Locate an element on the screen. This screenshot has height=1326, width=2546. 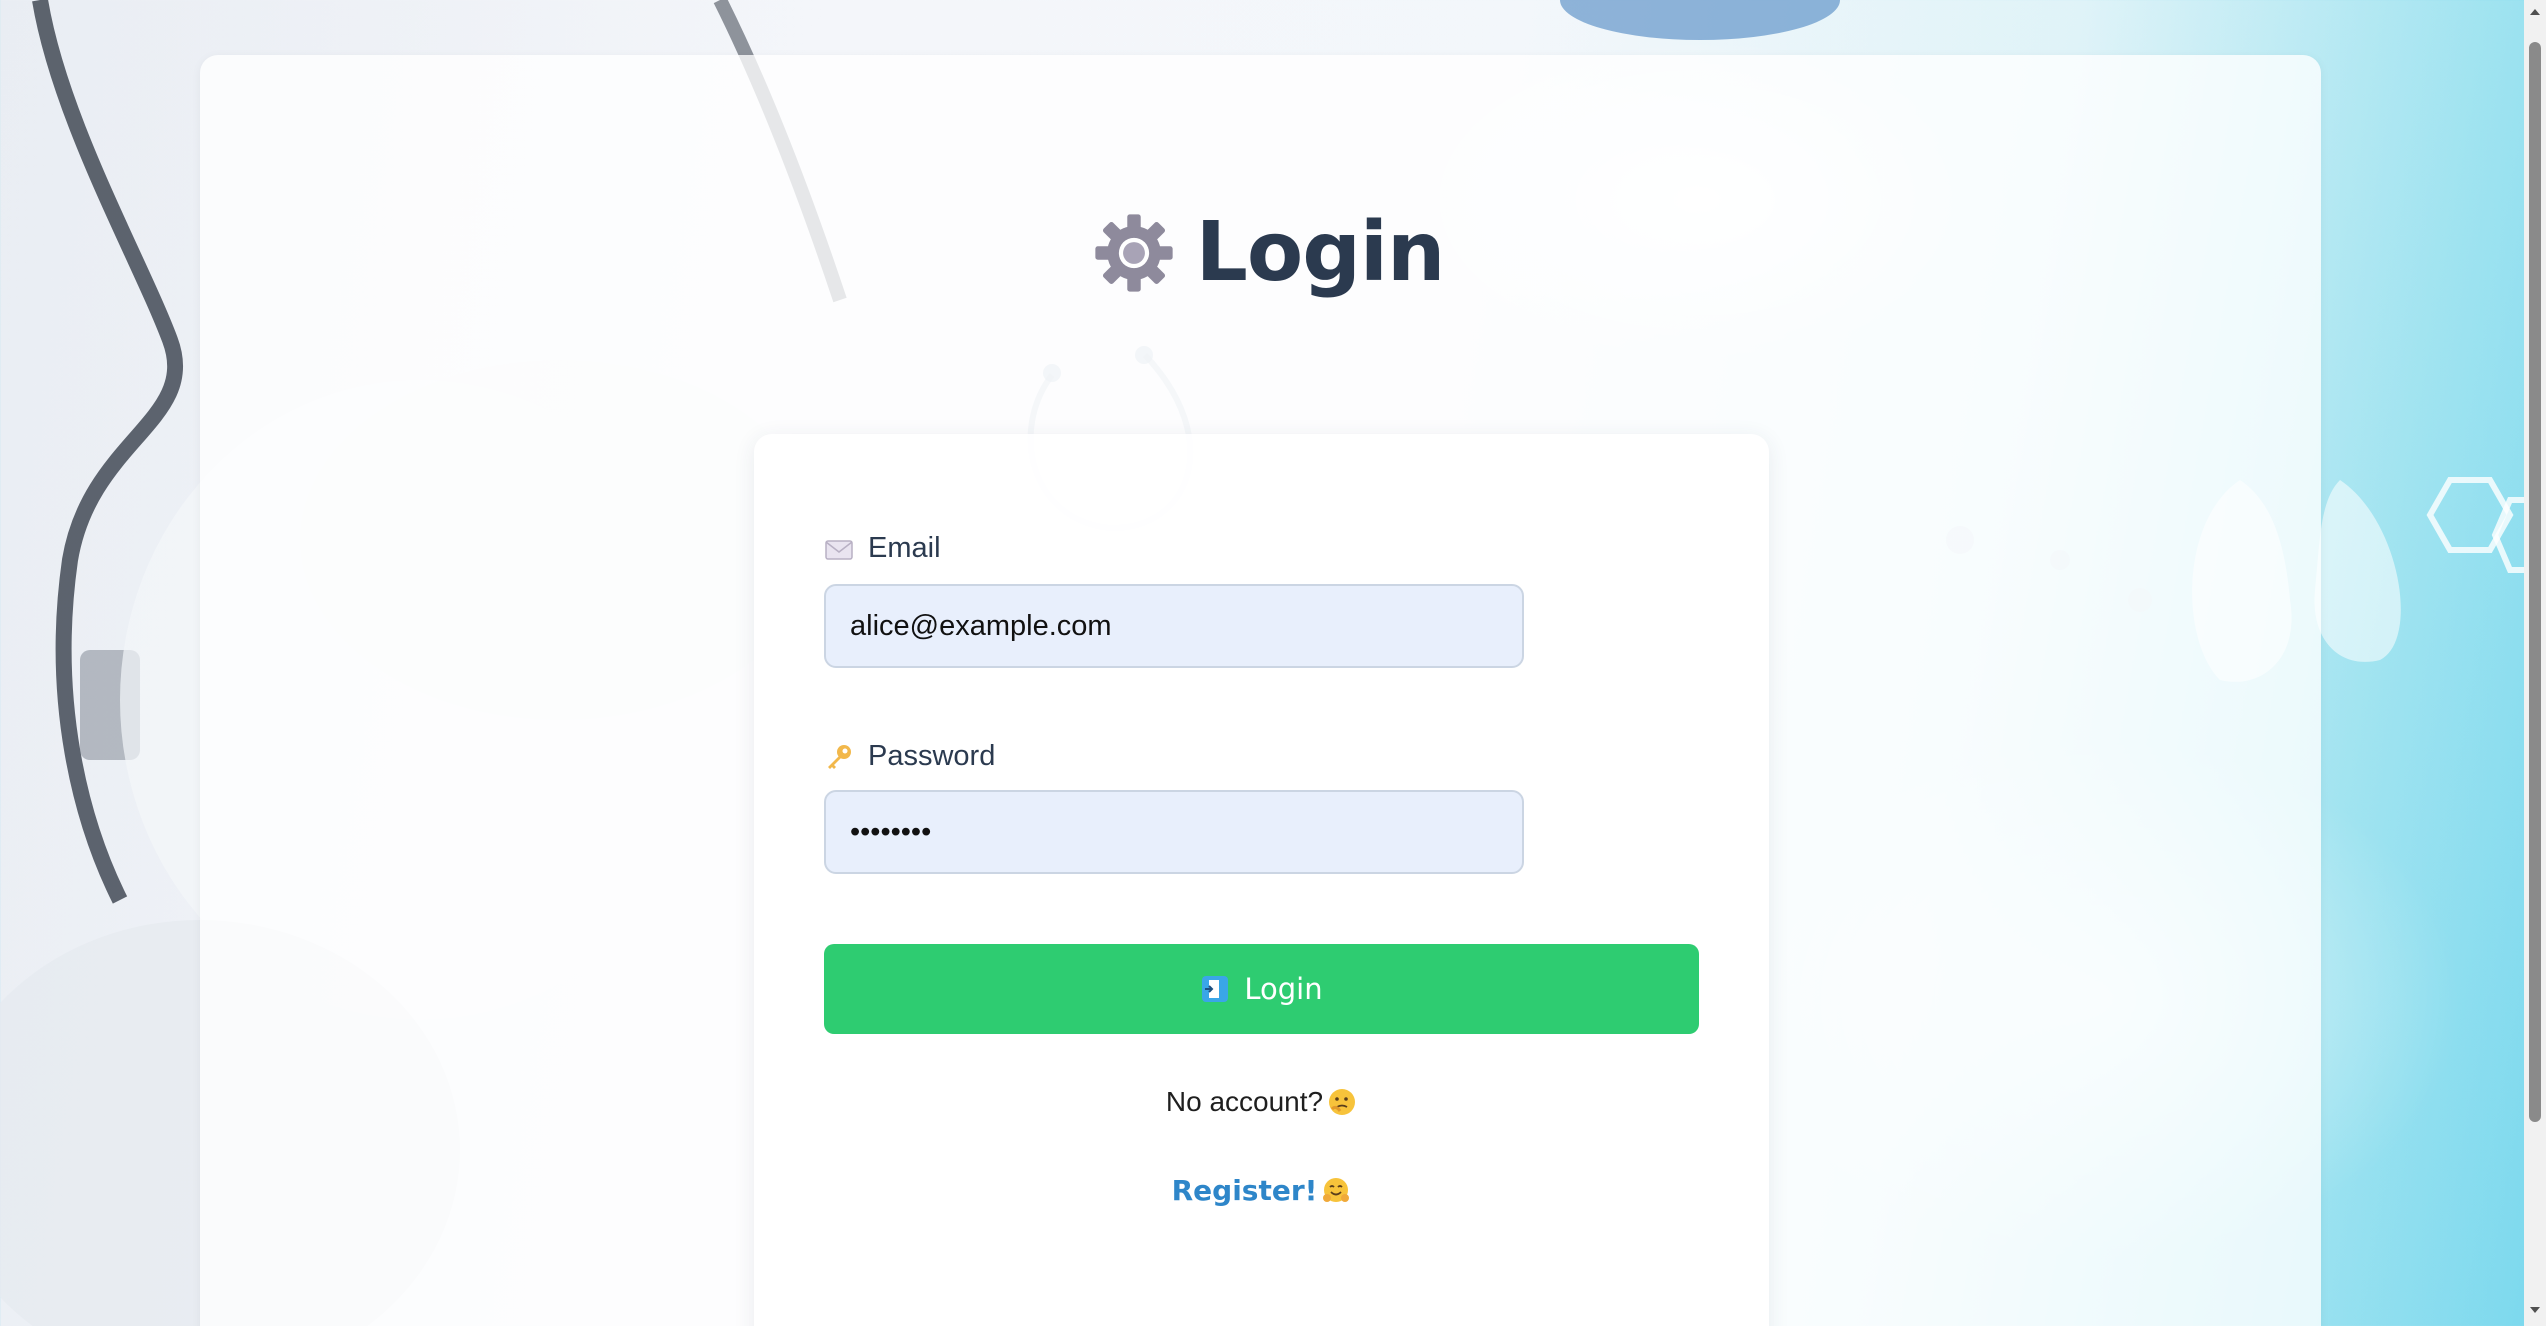
register-link: Register! is located at coordinates (1261, 1190).